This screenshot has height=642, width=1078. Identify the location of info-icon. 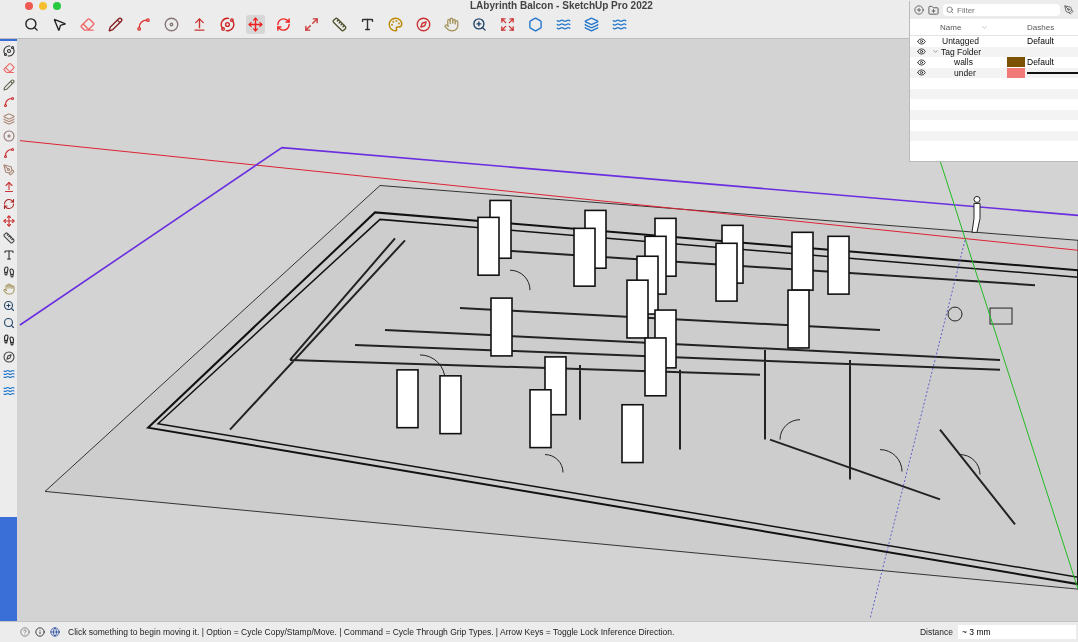
(40, 632).